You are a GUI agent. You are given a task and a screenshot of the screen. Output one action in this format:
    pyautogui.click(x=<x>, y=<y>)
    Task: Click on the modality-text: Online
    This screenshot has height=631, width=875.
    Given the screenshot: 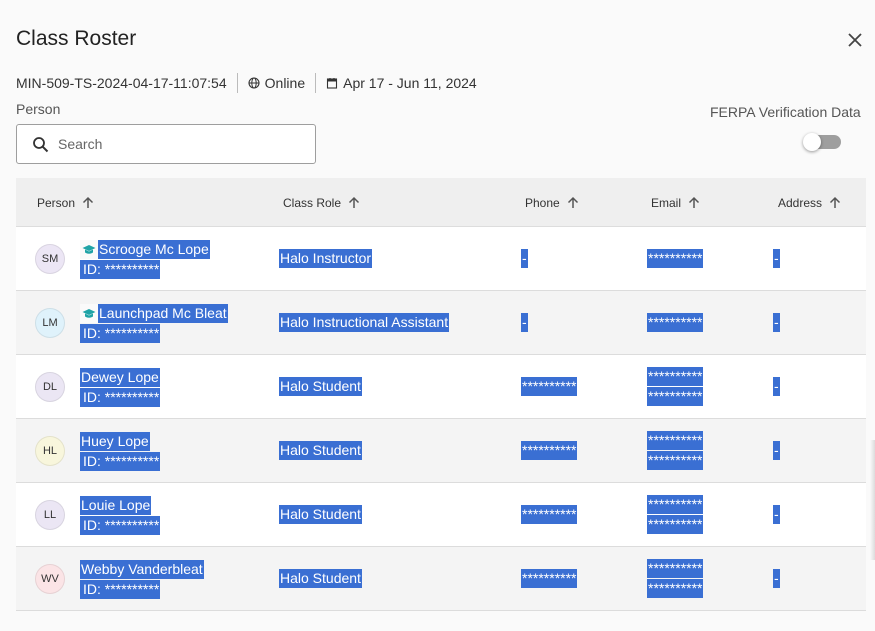 What is the action you would take?
    pyautogui.click(x=285, y=83)
    